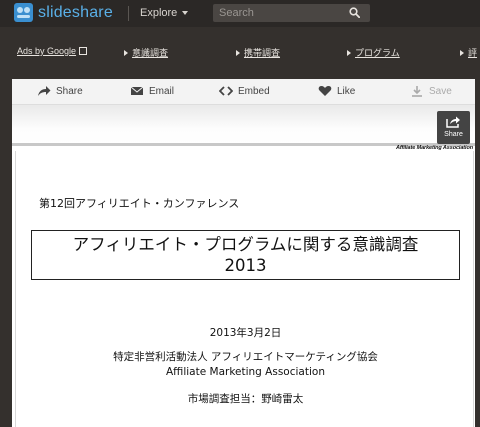 This screenshot has height=427, width=480. I want to click on ad-link-label: 意識調査, so click(150, 53).